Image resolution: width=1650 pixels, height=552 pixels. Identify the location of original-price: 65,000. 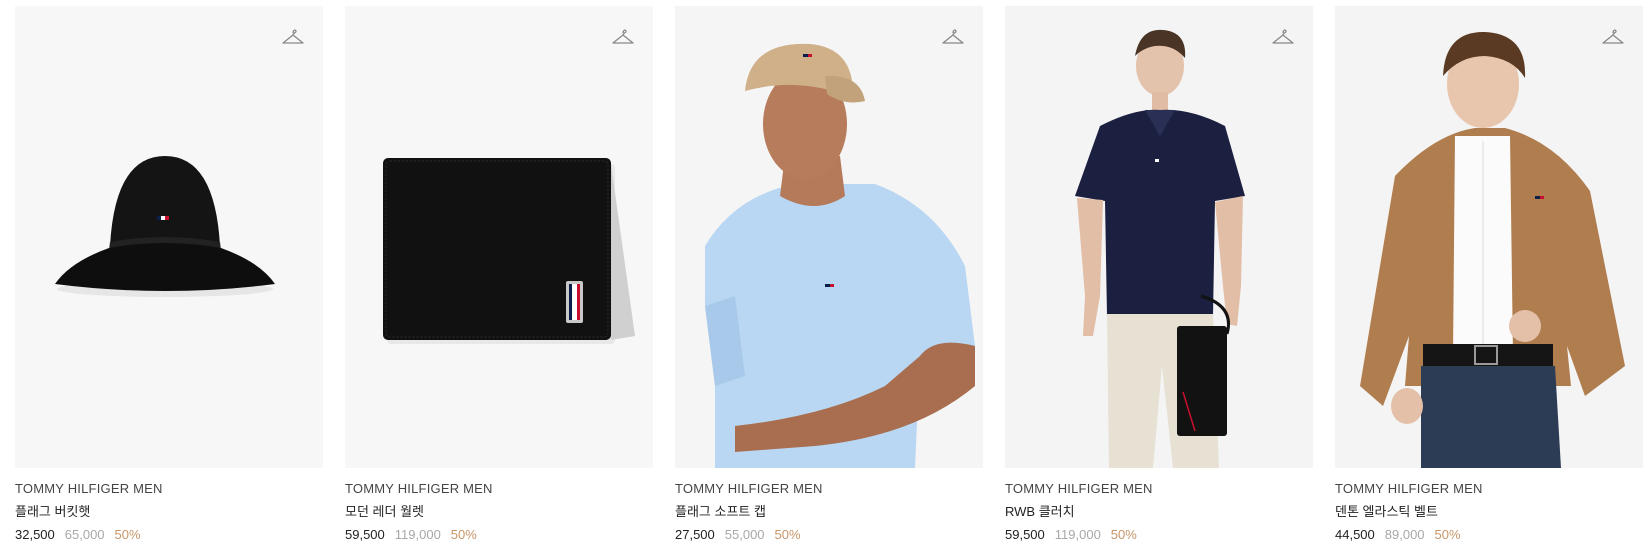
(84, 534).